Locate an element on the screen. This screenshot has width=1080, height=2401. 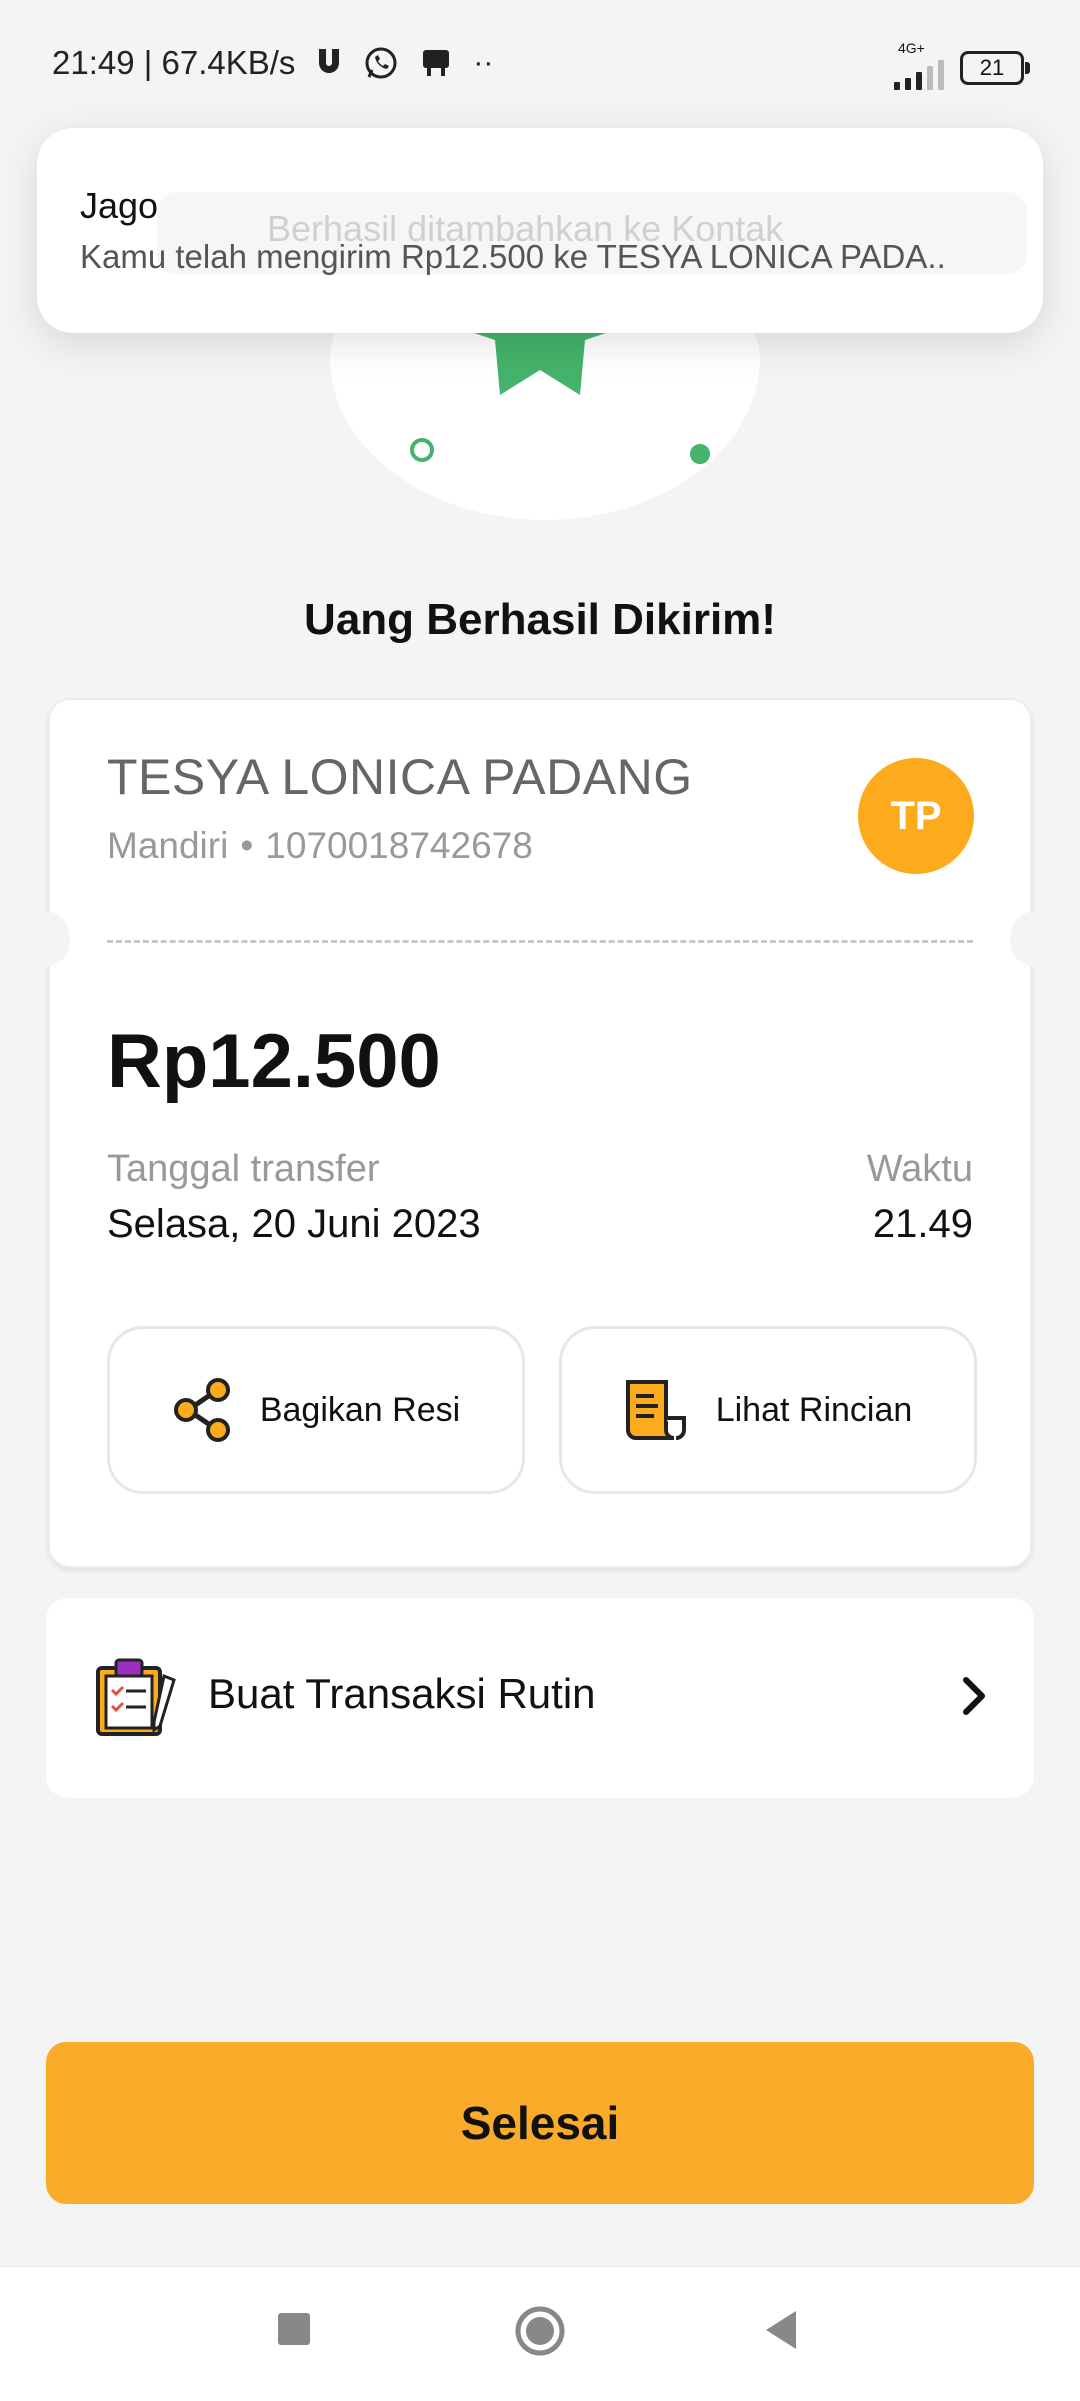
chevron-right-icon is located at coordinates (974, 1696).